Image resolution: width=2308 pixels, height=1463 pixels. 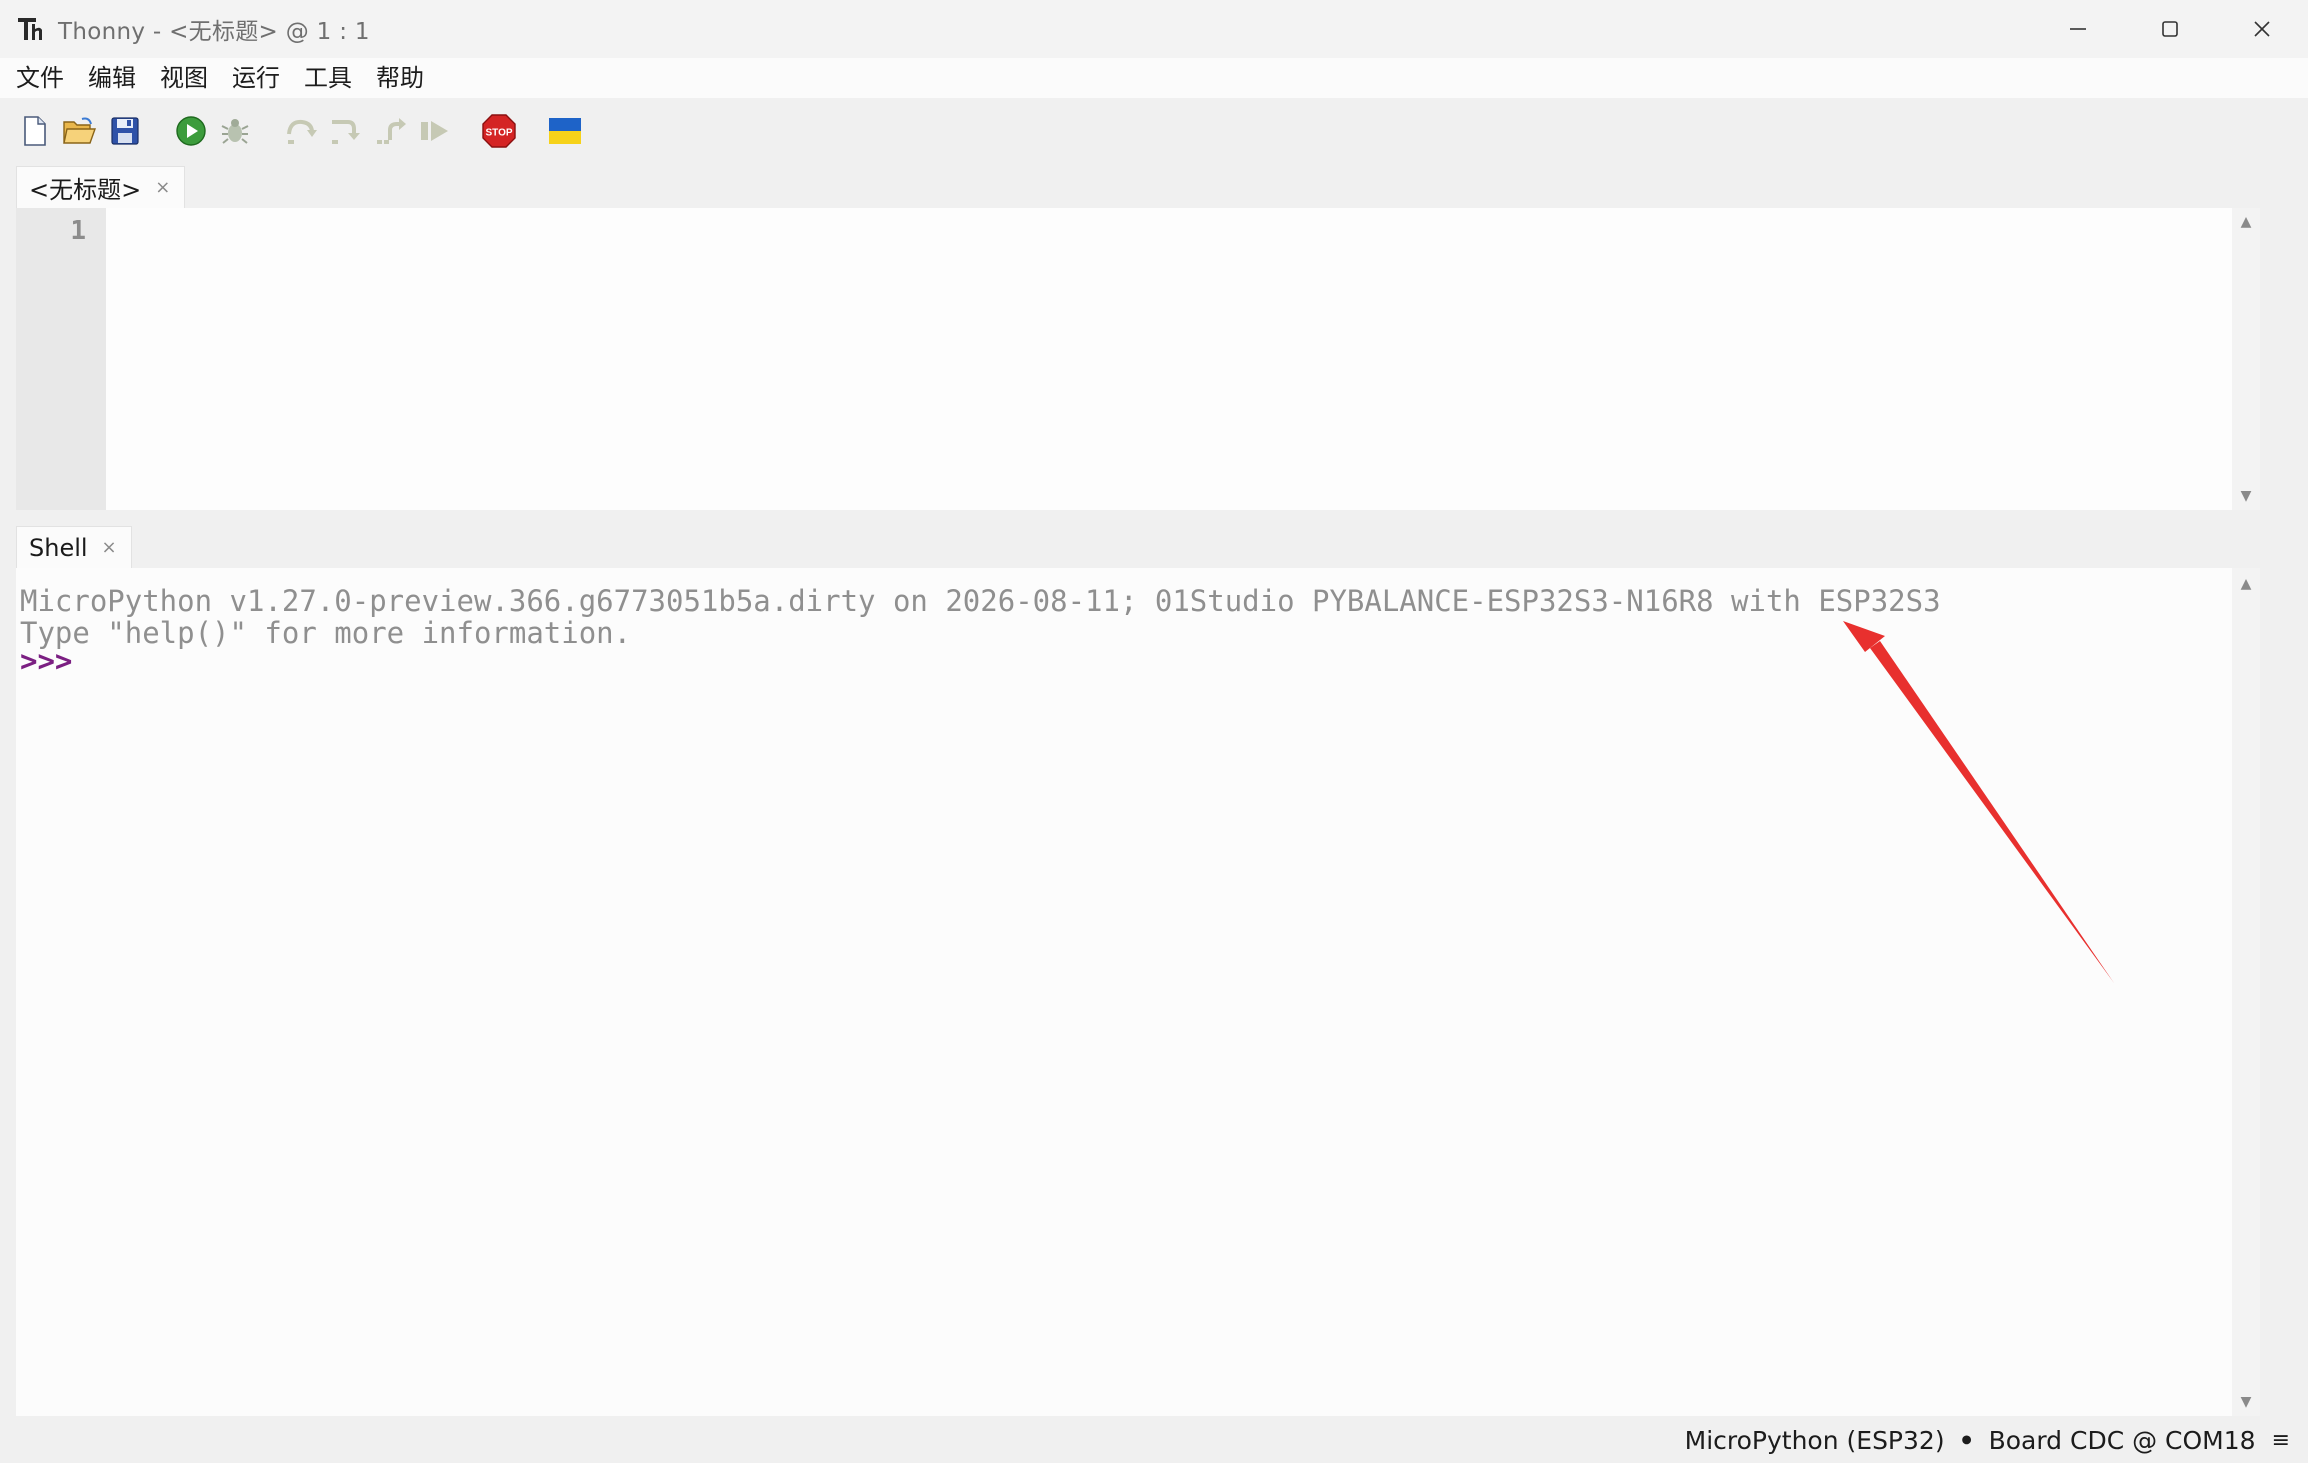 I want to click on tab-shell: Shell ×, so click(x=74, y=547).